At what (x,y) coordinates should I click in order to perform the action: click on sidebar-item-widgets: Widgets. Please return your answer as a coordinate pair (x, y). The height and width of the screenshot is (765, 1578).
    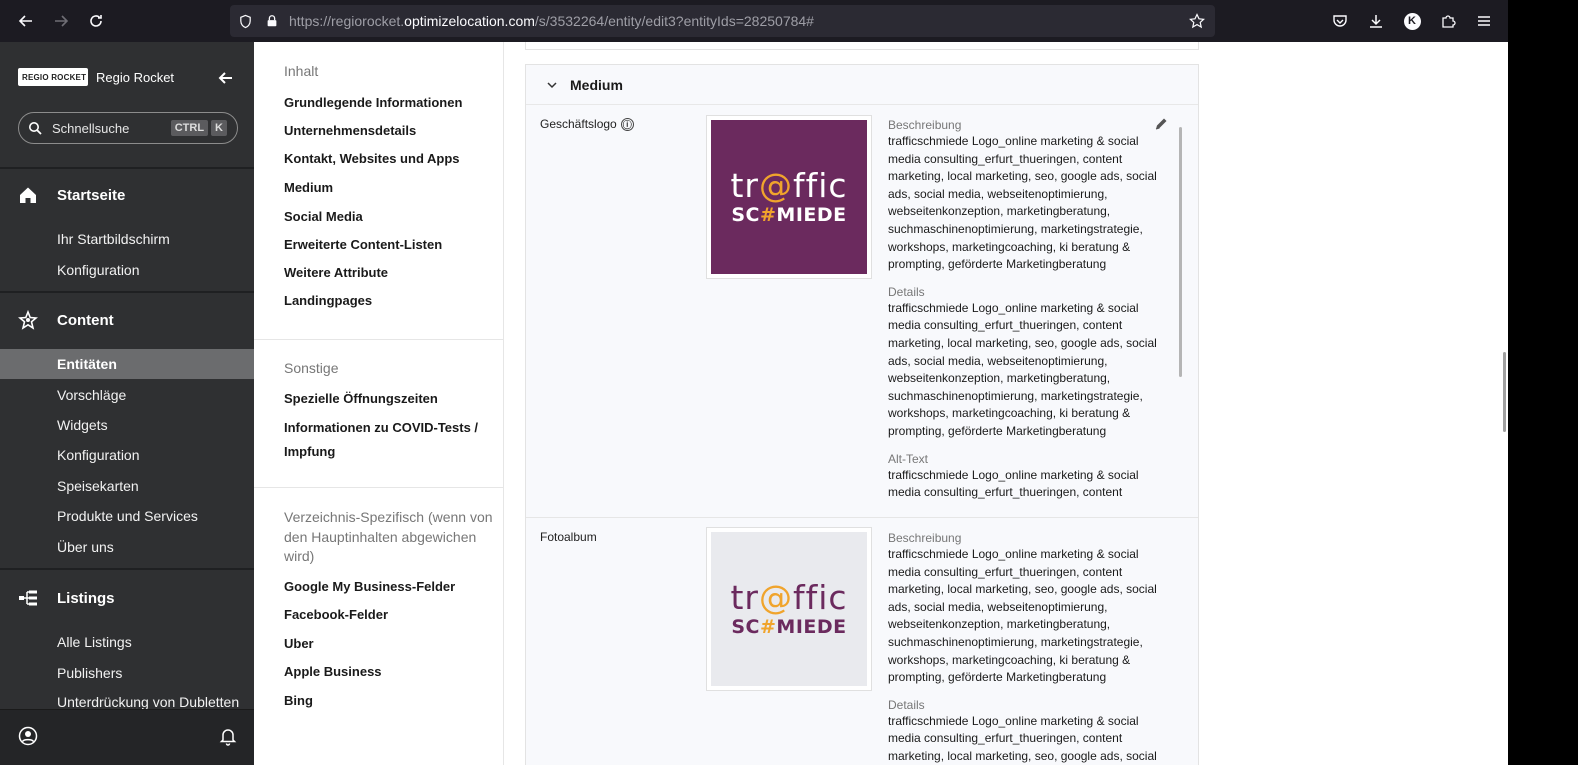
    Looking at the image, I should click on (82, 425).